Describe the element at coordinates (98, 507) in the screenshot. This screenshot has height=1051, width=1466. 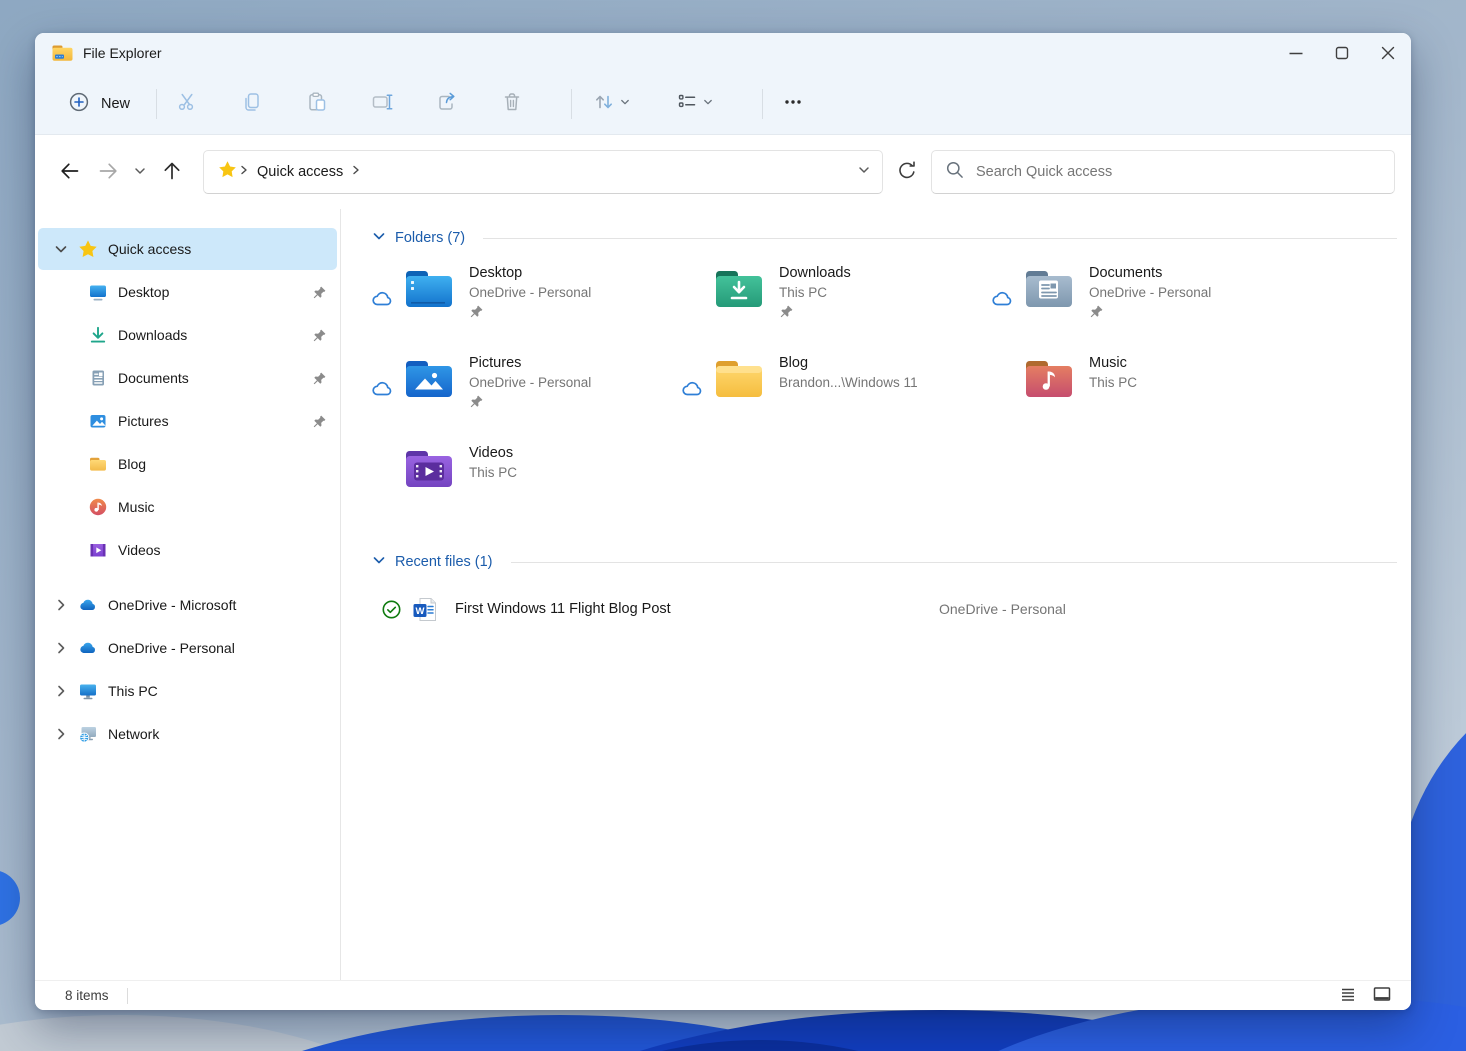
I see `music-icon` at that location.